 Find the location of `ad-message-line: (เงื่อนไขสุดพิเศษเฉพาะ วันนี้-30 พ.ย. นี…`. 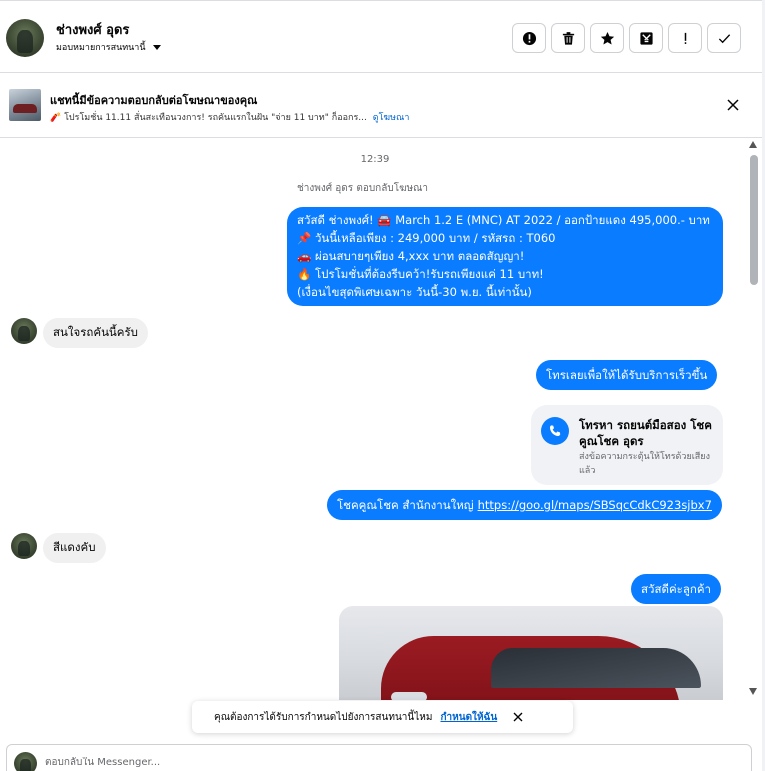

ad-message-line: (เงื่อนไขสุดพิเศษเฉพาะ วันนี้-30 พ.ย. นี… is located at coordinates (414, 292).